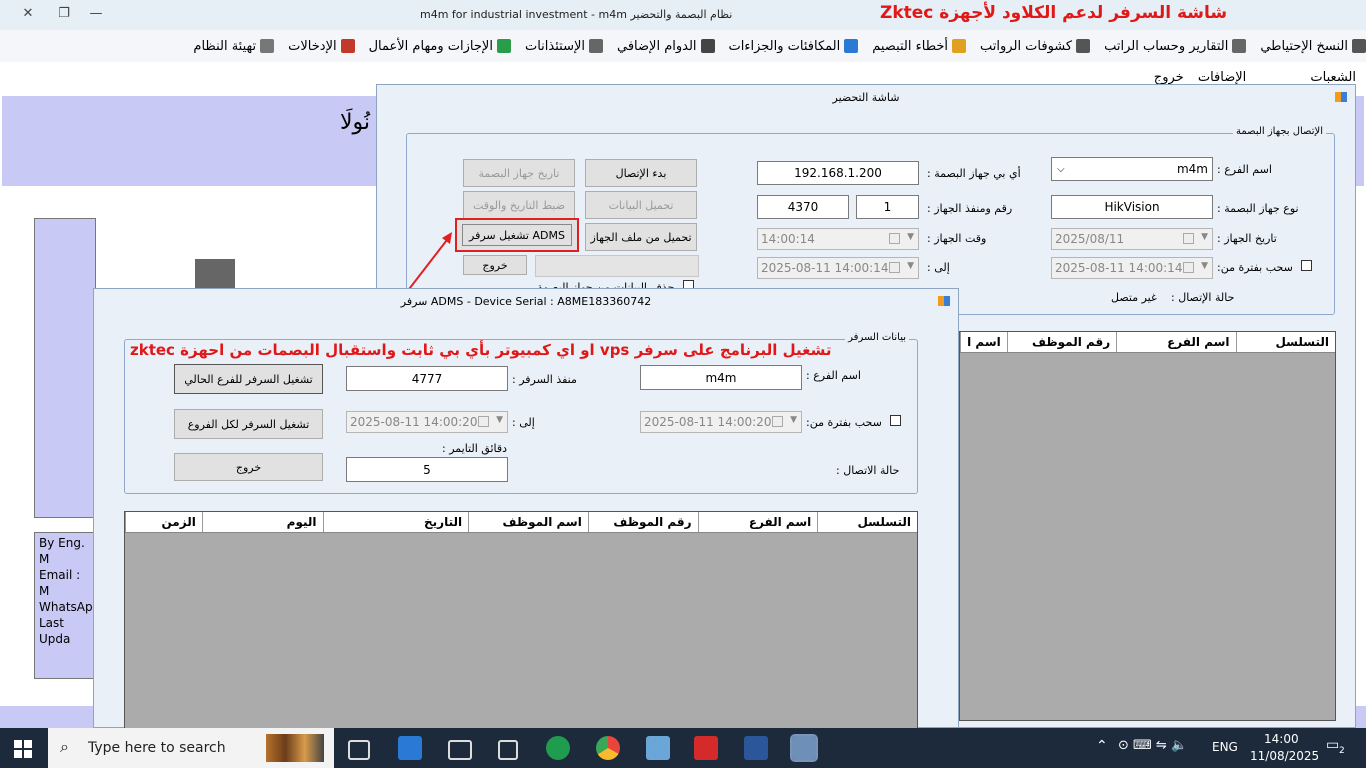 This screenshot has height=768, width=1366. I want to click on adms-from-date-picker: 2025-08-11 14:00:20 ▼, so click(721, 422).